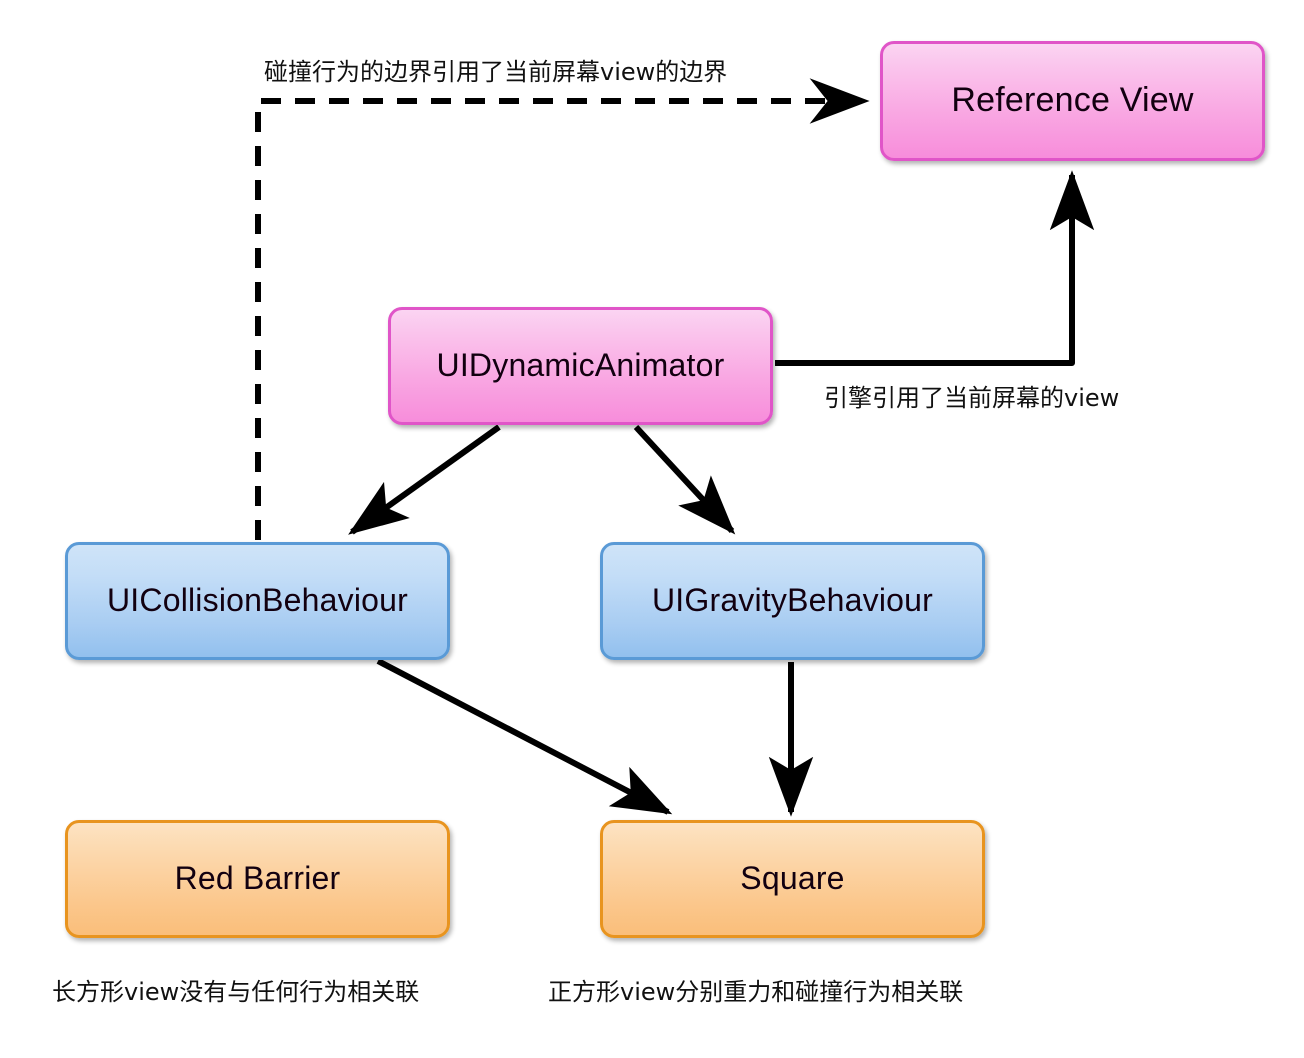  I want to click on node-red-barrier: Red Barrier, so click(257, 879).